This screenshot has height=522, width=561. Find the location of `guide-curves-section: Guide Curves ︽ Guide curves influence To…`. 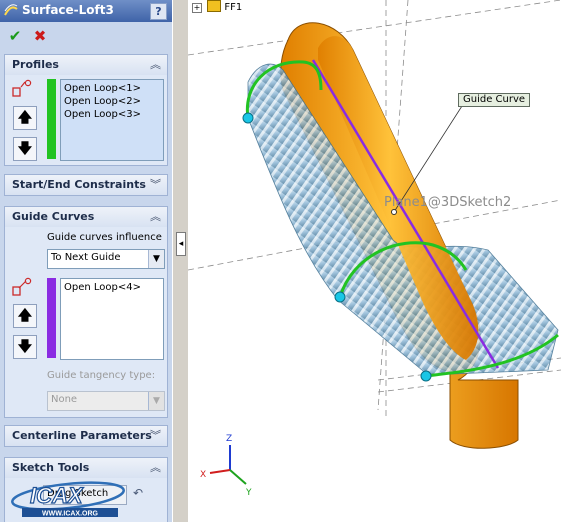

guide-curves-section: Guide Curves ︽ Guide curves influence To… is located at coordinates (86, 312).